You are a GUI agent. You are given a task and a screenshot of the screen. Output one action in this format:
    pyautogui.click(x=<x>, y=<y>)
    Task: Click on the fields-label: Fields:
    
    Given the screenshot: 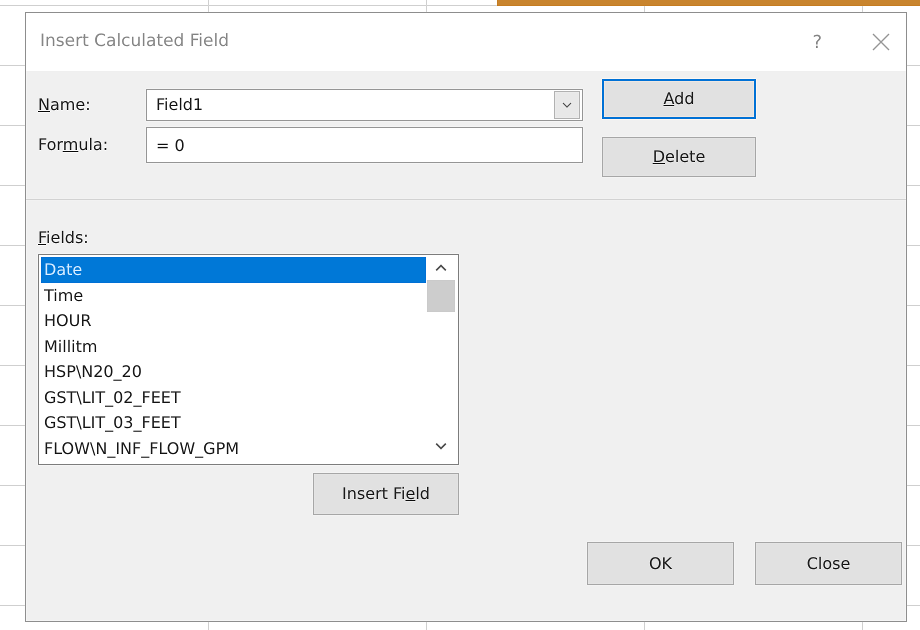 What is the action you would take?
    pyautogui.click(x=63, y=237)
    